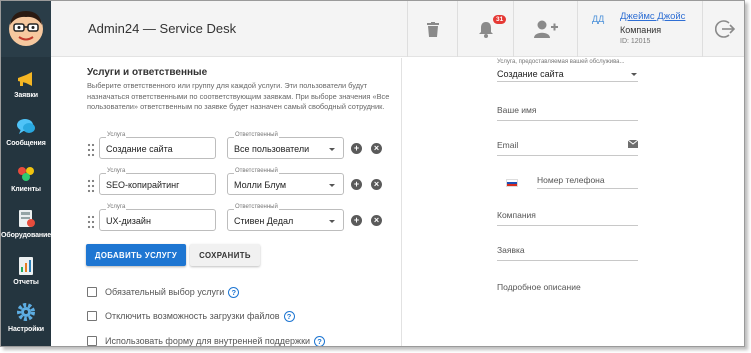 The width and height of the screenshot is (751, 353). I want to click on phone-input: Номер телефона, so click(587, 182).